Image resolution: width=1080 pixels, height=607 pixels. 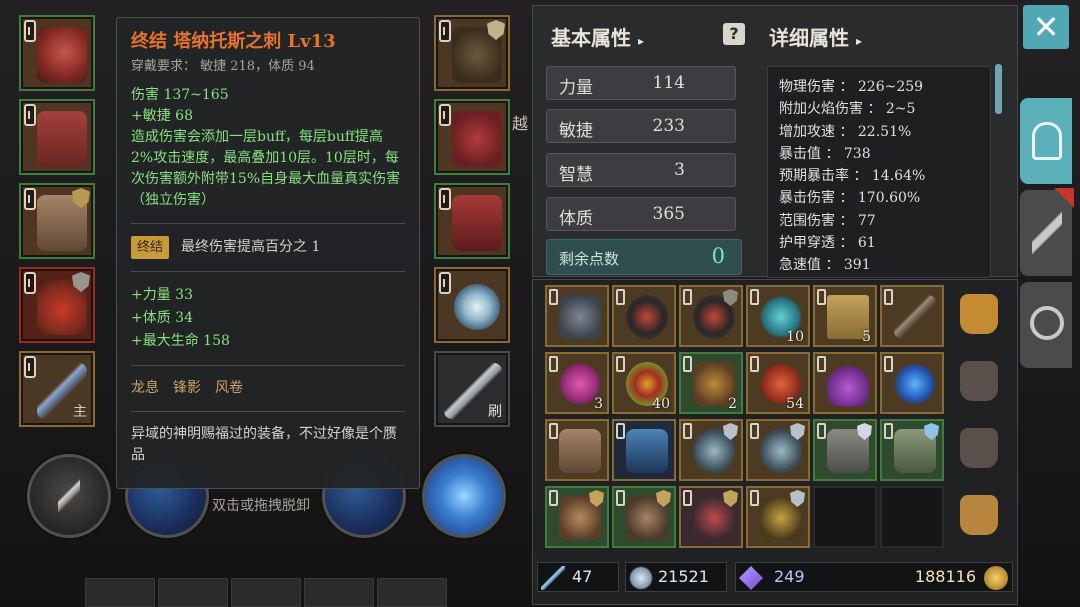 I want to click on helmet-tab-icon, so click(x=1047, y=141).